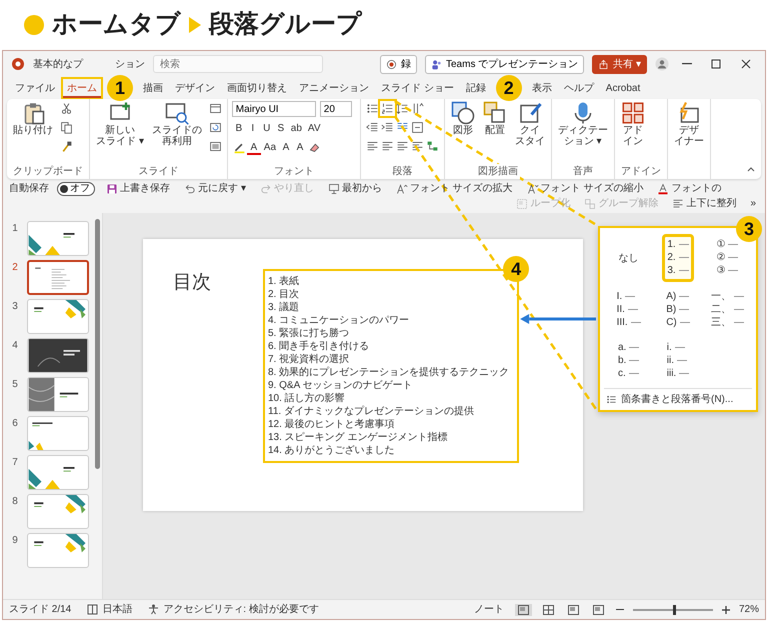  What do you see at coordinates (334, 88) in the screenshot?
I see `ribbon-tab: アニメーション` at bounding box center [334, 88].